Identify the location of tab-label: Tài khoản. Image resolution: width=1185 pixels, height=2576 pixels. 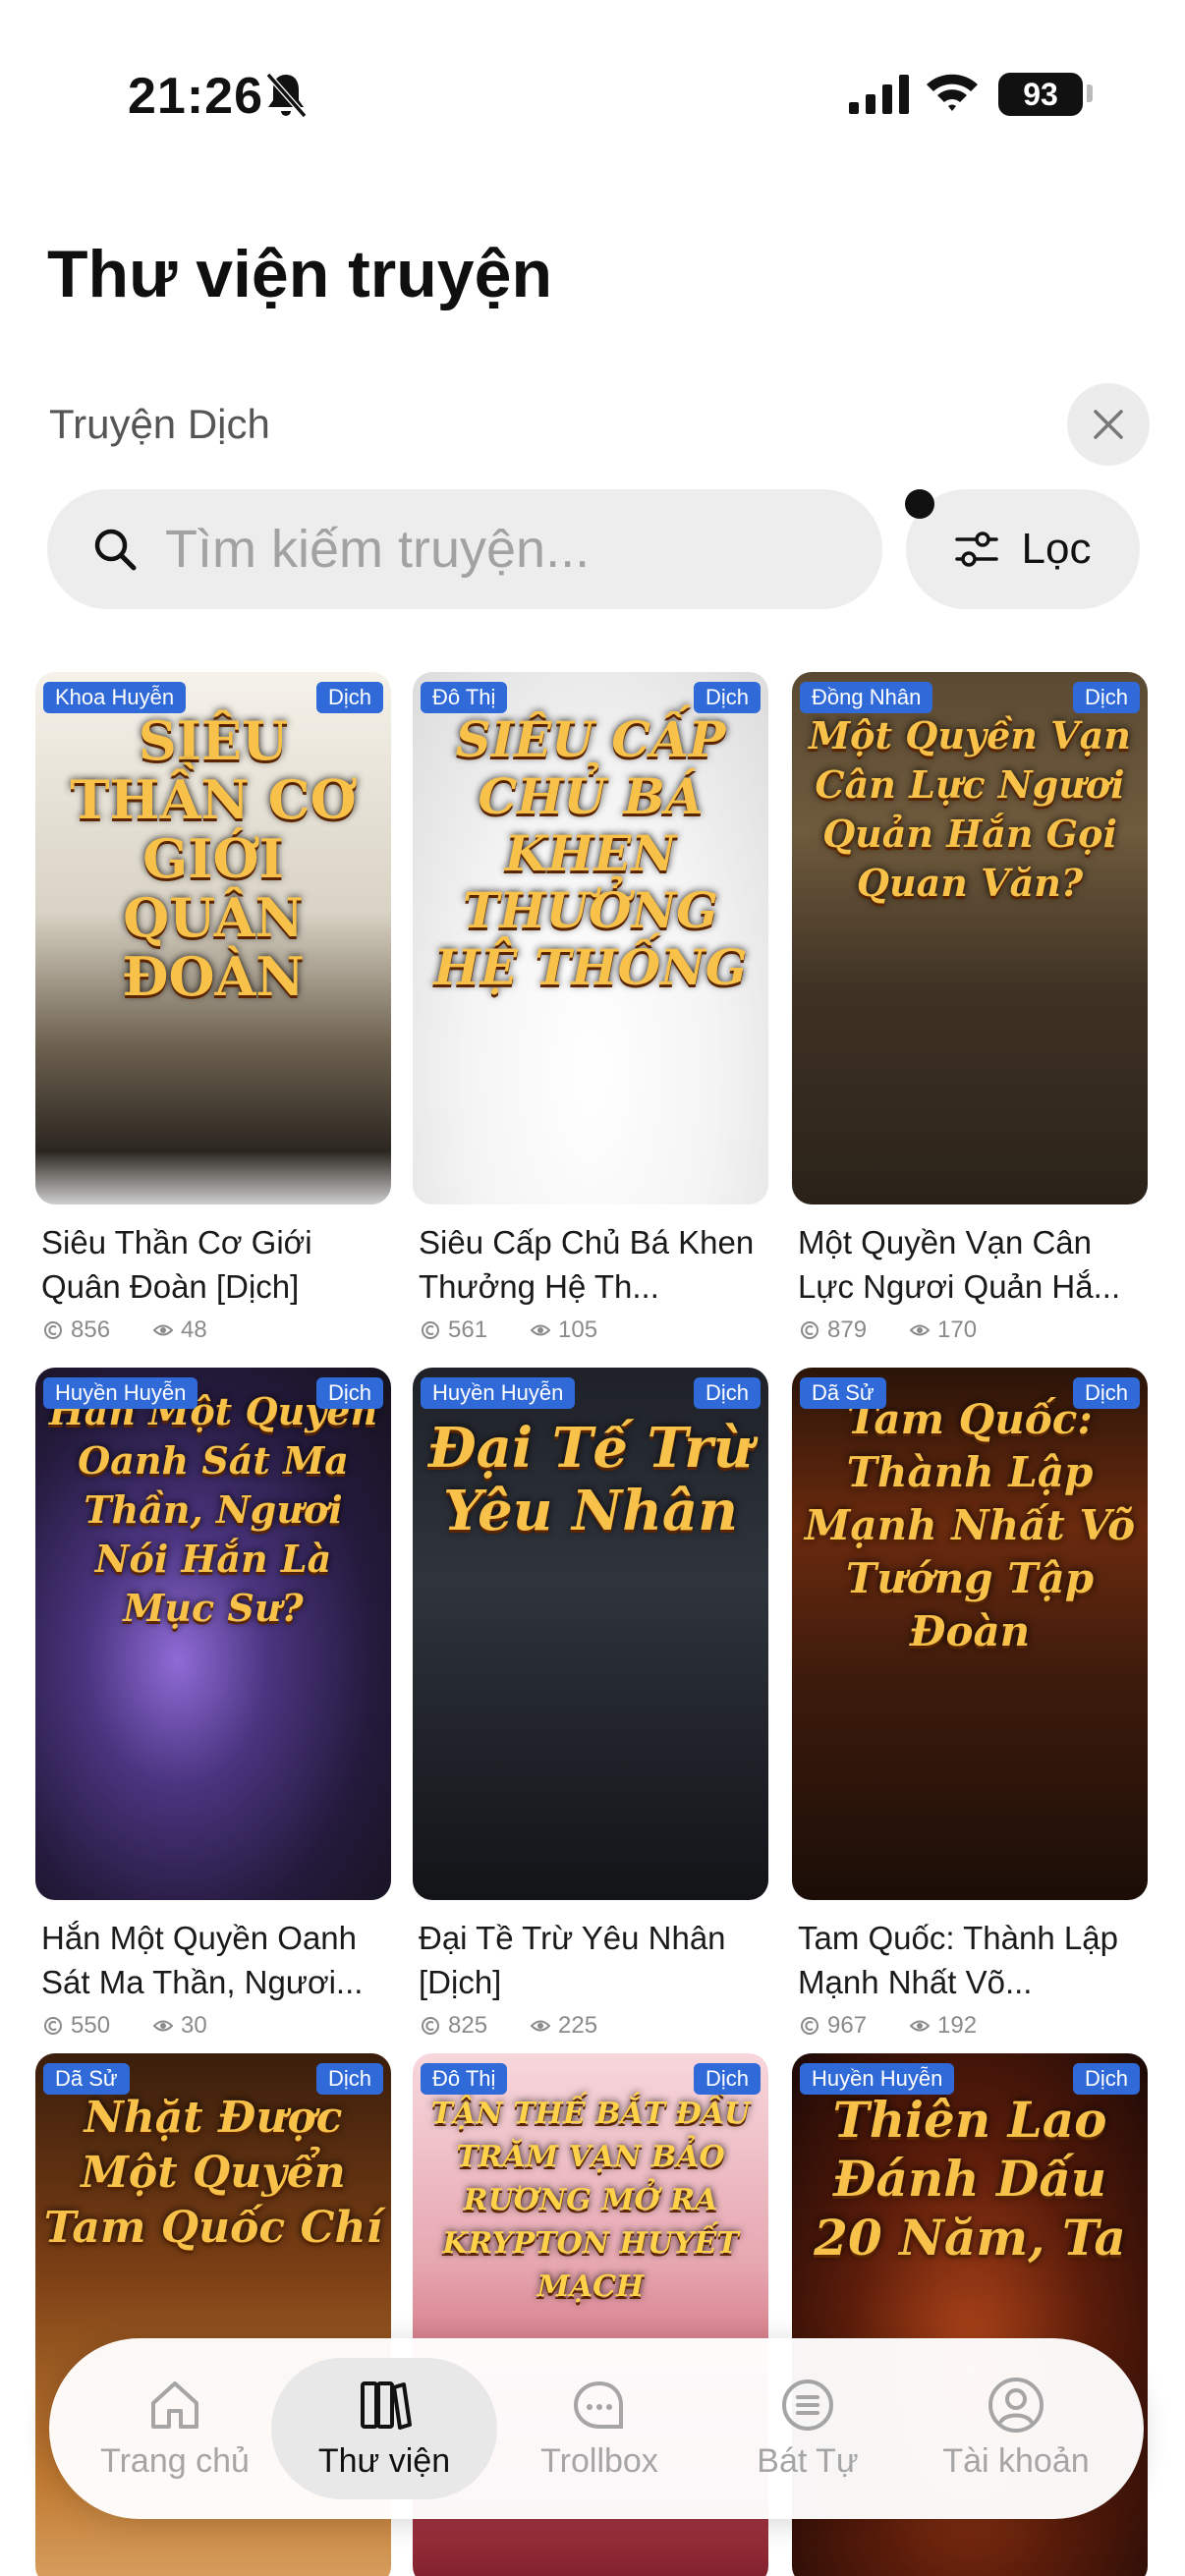
(1016, 2461).